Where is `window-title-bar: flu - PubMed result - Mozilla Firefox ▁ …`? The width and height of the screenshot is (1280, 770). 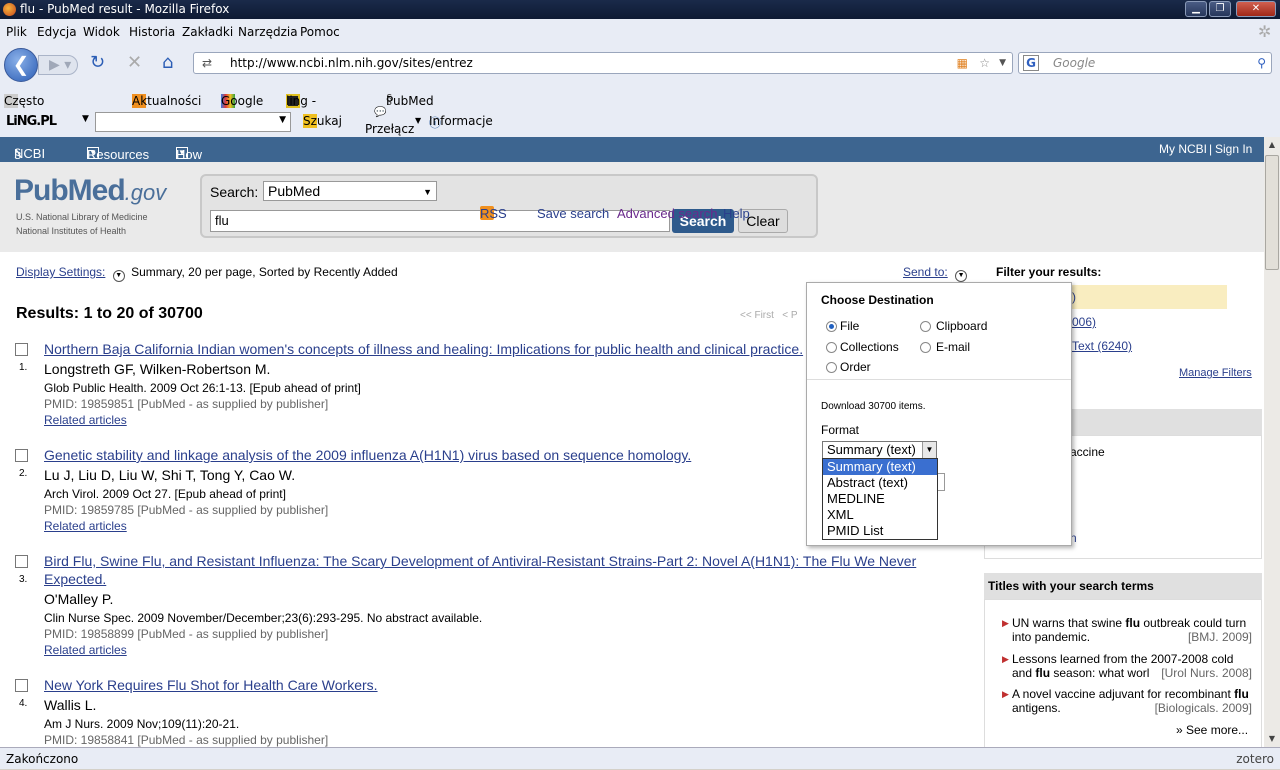
window-title-bar: flu - PubMed result - Mozilla Firefox ▁ … is located at coordinates (640, 9).